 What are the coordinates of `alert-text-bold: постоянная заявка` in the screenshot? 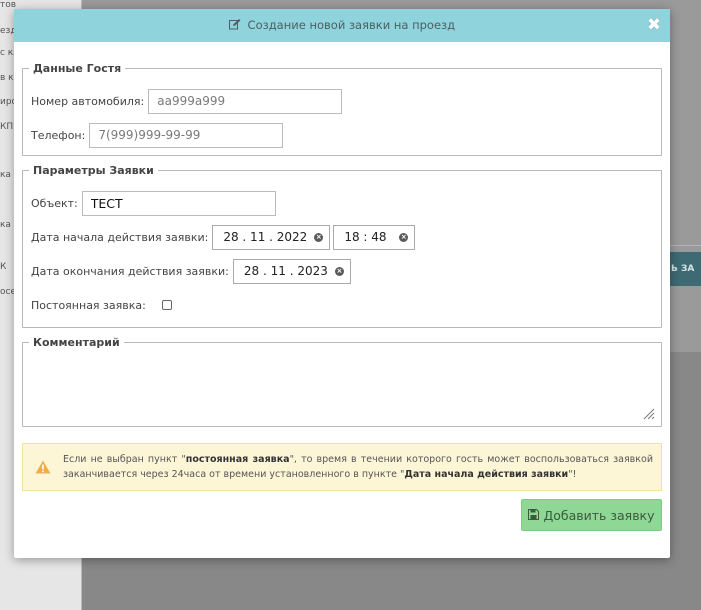 It's located at (237, 459).